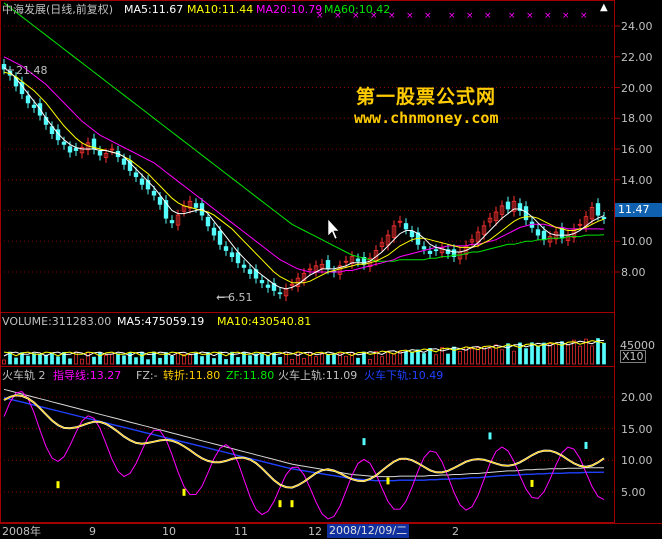 The width and height of the screenshot is (662, 539). Describe the element at coordinates (192, 375) in the screenshot. I see `indicator-turn: 转折:11.80` at that location.